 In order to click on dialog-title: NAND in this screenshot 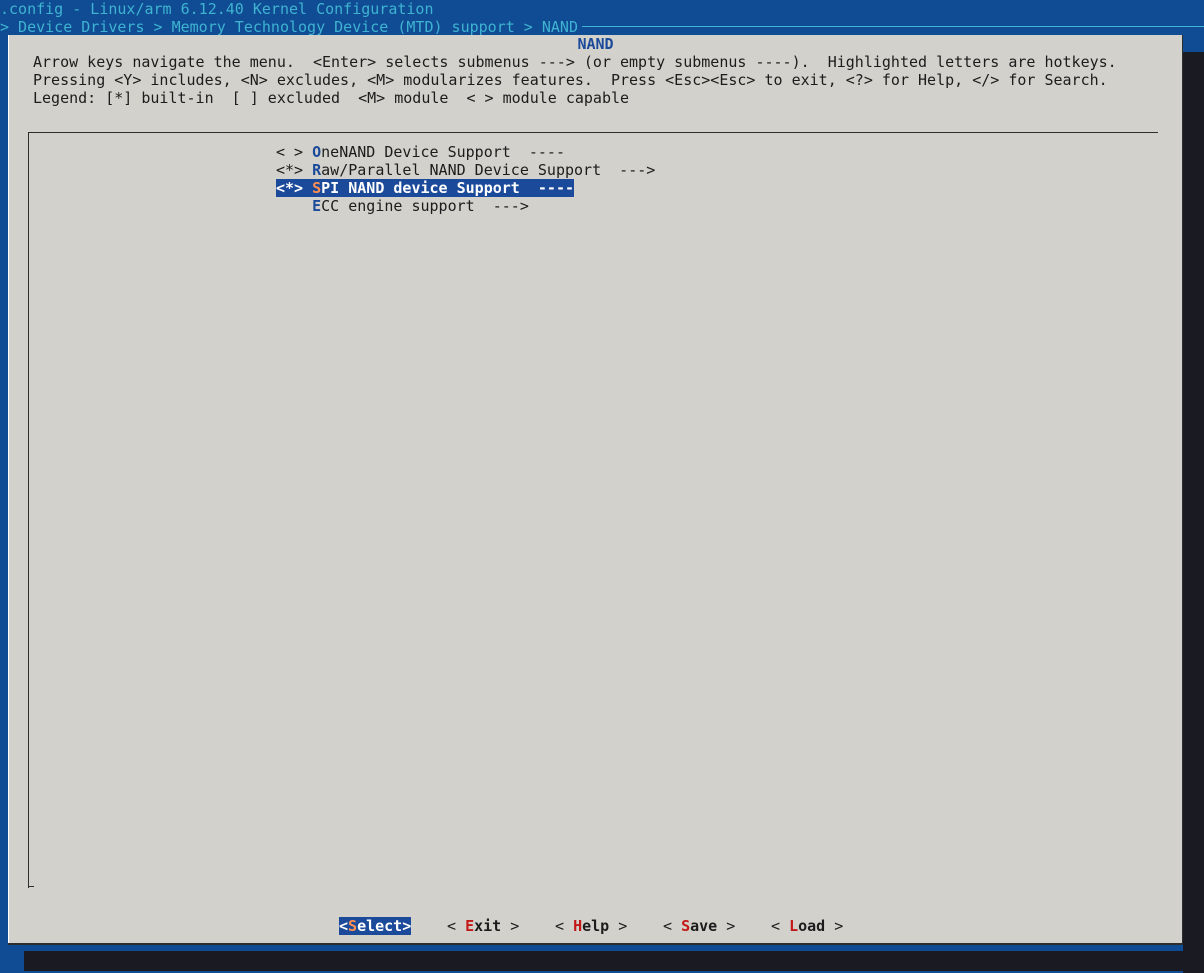, I will do `click(595, 44)`.